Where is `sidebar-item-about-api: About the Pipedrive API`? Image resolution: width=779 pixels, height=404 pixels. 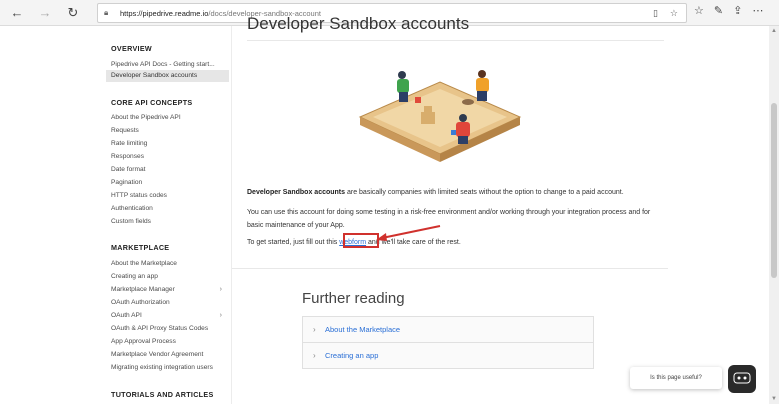
sidebar-item-about-api: About the Pipedrive API is located at coordinates (170, 117).